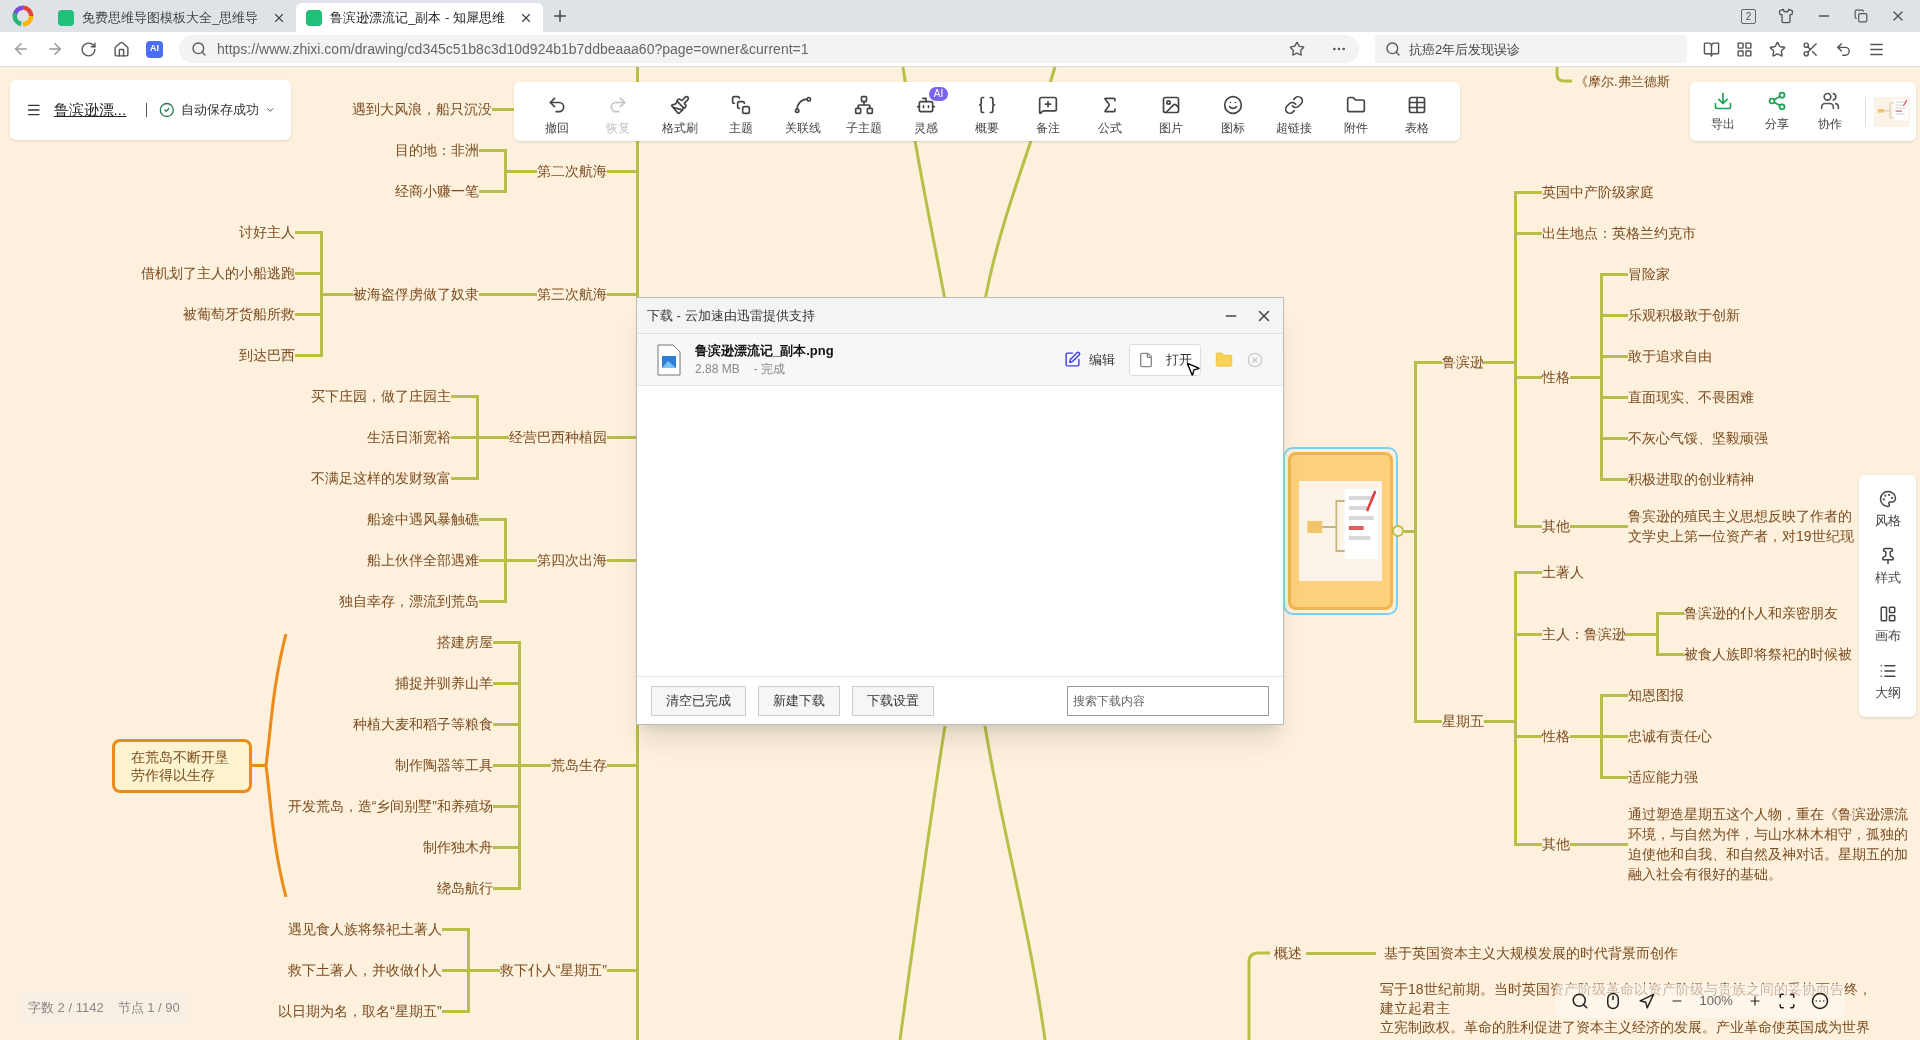 This screenshot has height=1040, width=1920. I want to click on search-field: 抗癌2年后发现误诊, so click(1531, 49).